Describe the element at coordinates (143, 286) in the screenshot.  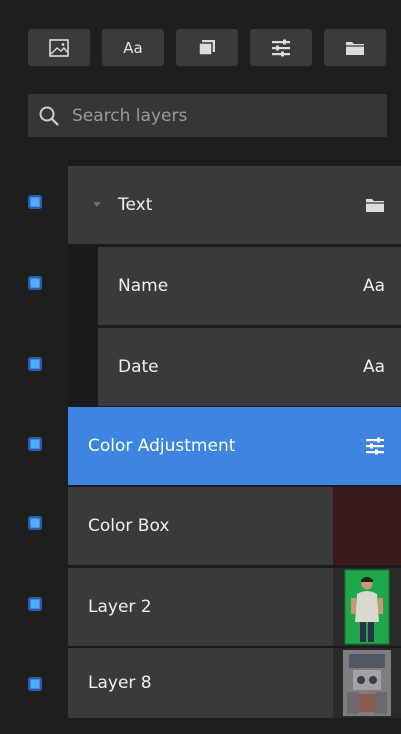
I see `layer-name: Name` at that location.